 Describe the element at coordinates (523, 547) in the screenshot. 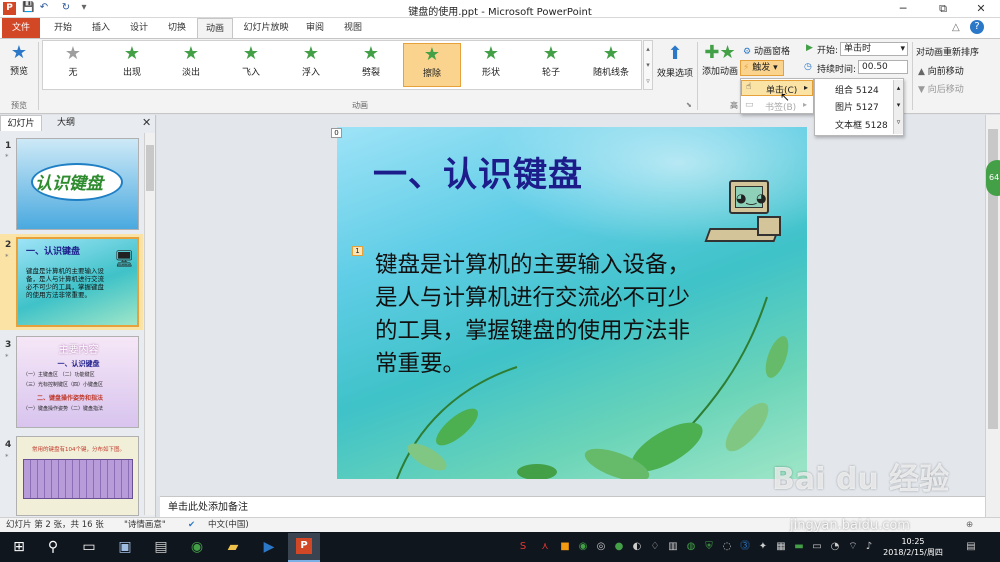

I see `tray-icon: S` at that location.